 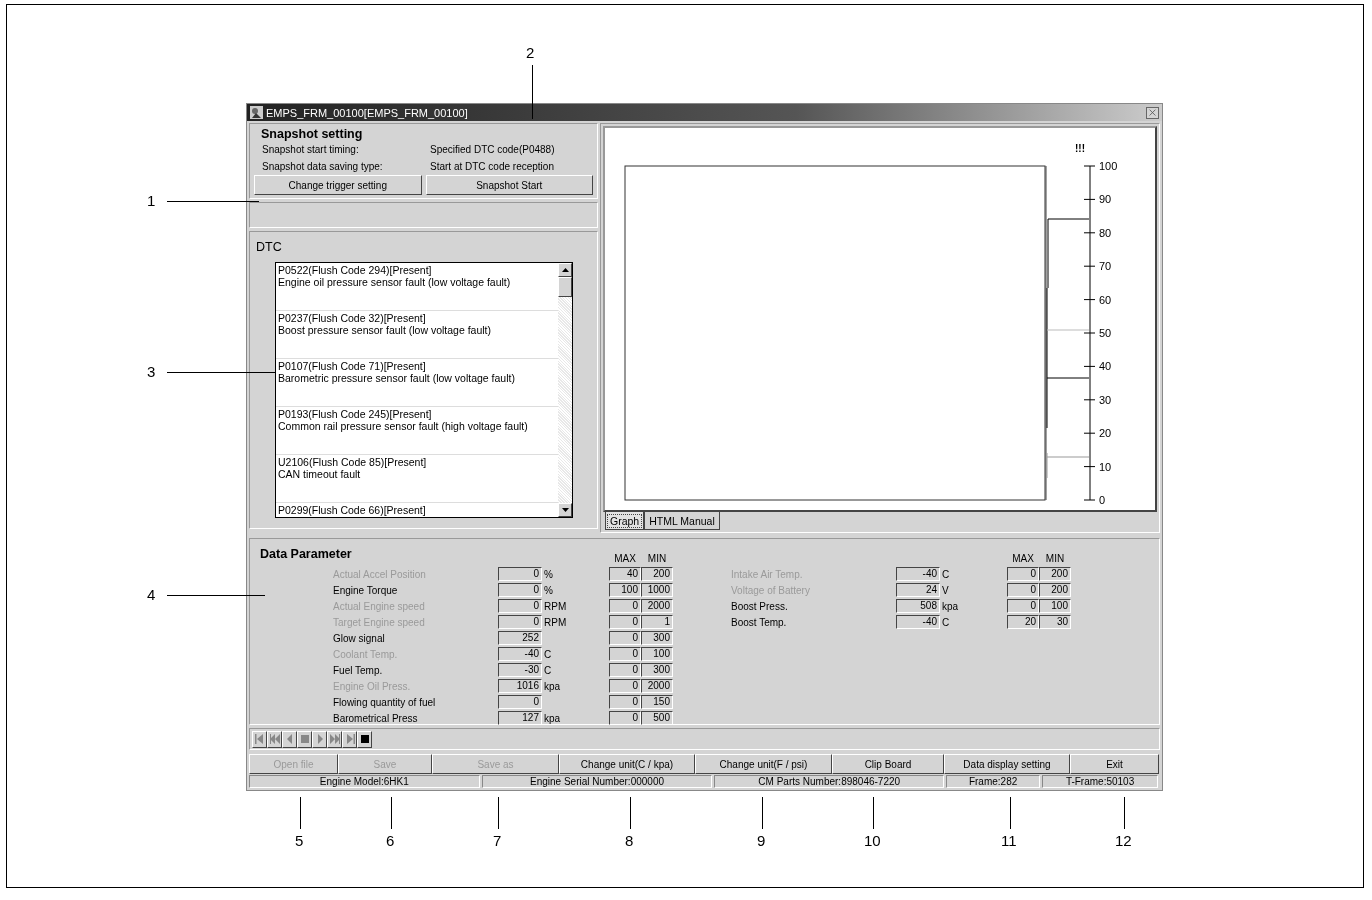 What do you see at coordinates (565, 287) in the screenshot?
I see `scroll-thumb` at bounding box center [565, 287].